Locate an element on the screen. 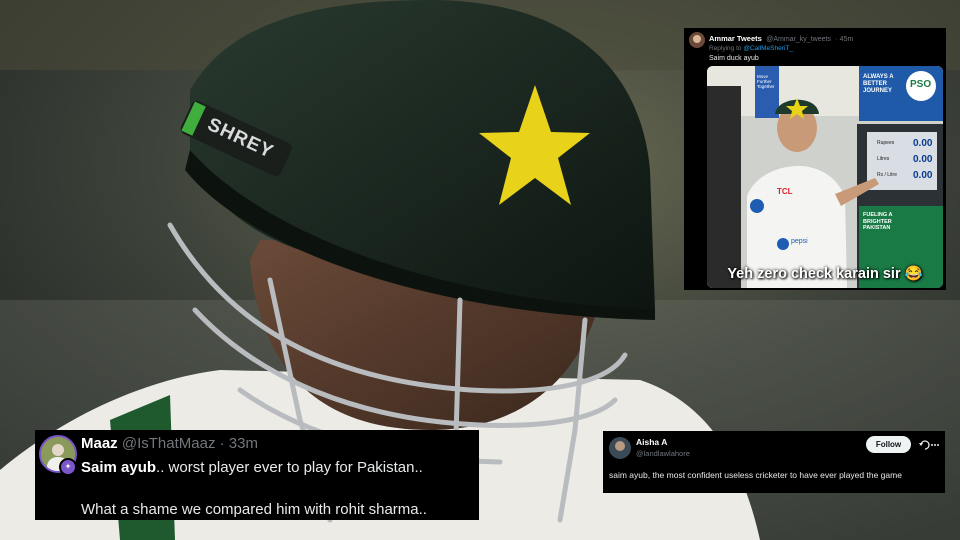 This screenshot has height=540, width=960. pump-label-rupees: Rupees is located at coordinates (886, 143).